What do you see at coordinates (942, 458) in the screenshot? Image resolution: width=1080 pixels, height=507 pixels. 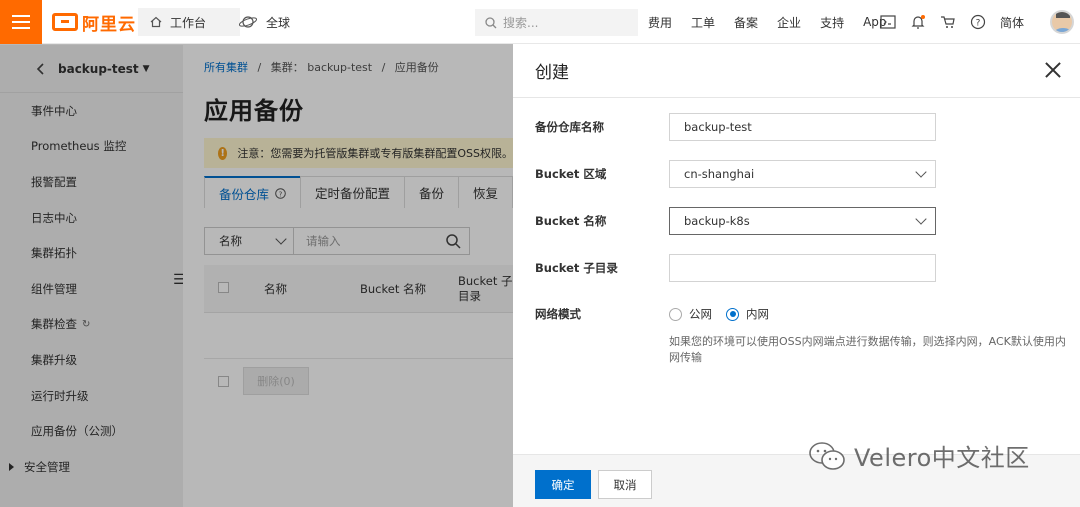 I see `watermark-text: Velero中文社区` at bounding box center [942, 458].